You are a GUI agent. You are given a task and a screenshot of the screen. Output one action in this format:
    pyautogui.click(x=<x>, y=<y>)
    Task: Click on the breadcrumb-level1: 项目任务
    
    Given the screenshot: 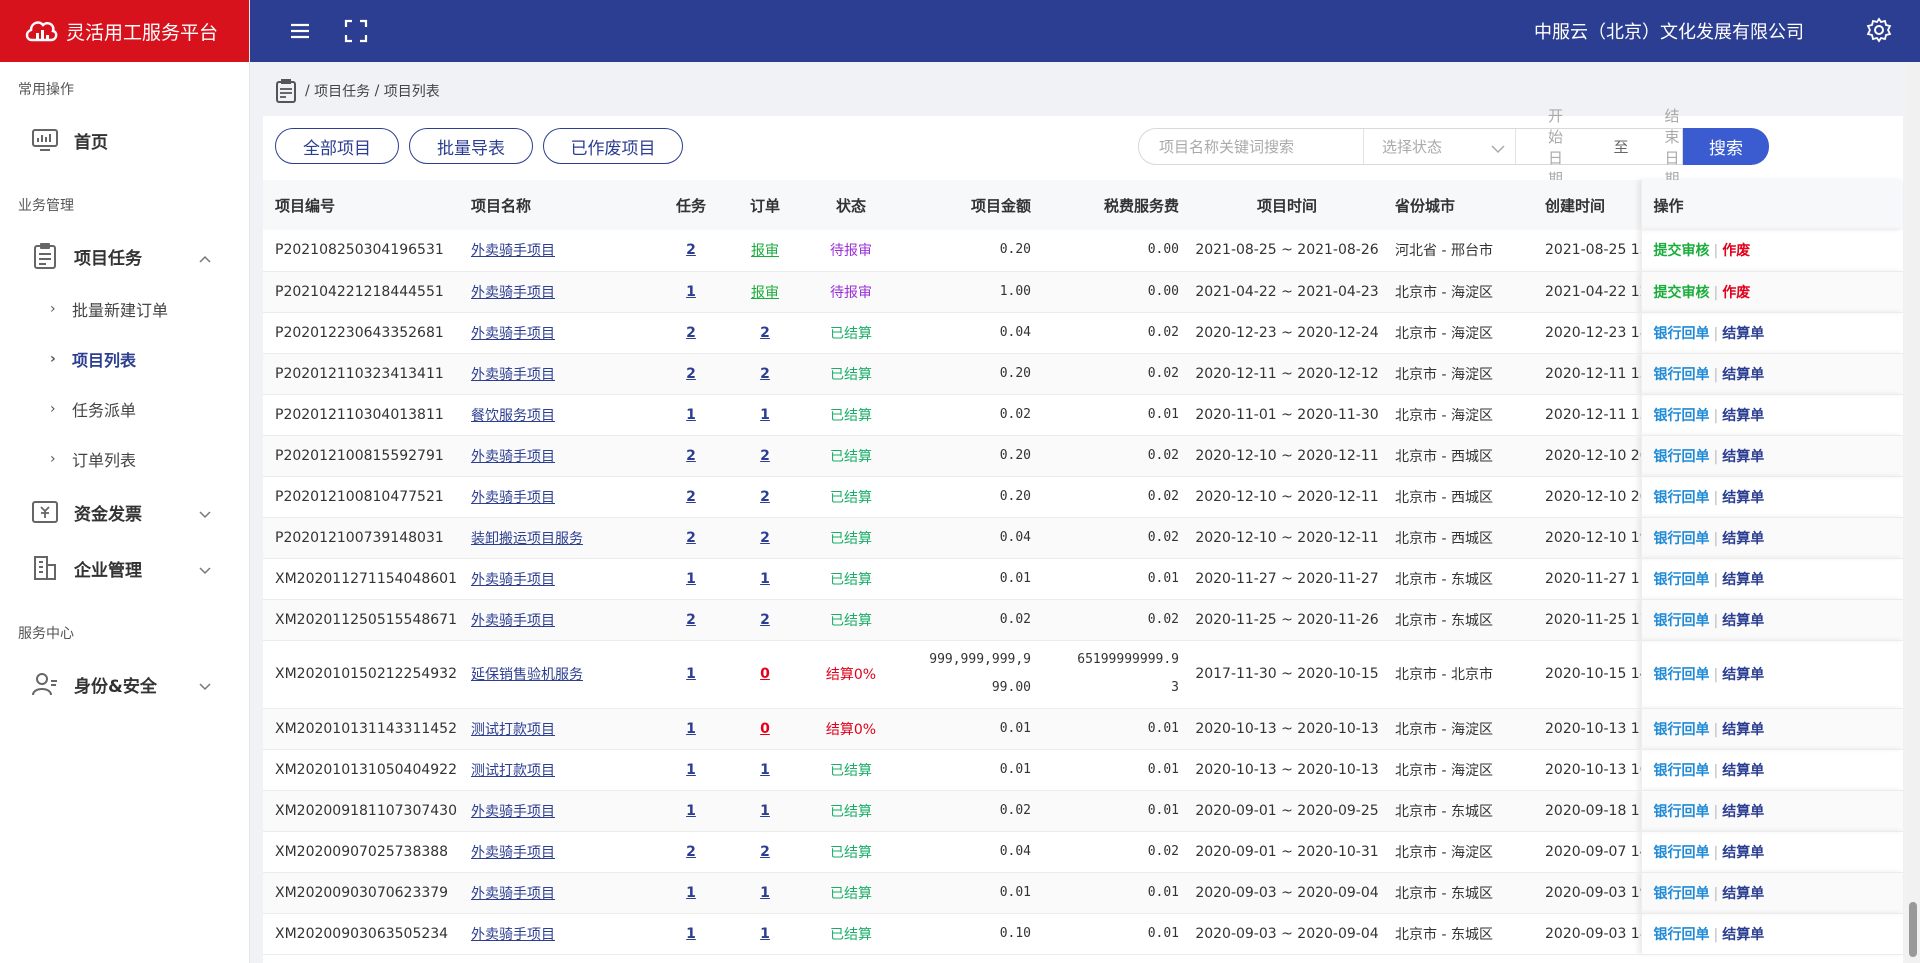 What is the action you would take?
    pyautogui.click(x=342, y=91)
    